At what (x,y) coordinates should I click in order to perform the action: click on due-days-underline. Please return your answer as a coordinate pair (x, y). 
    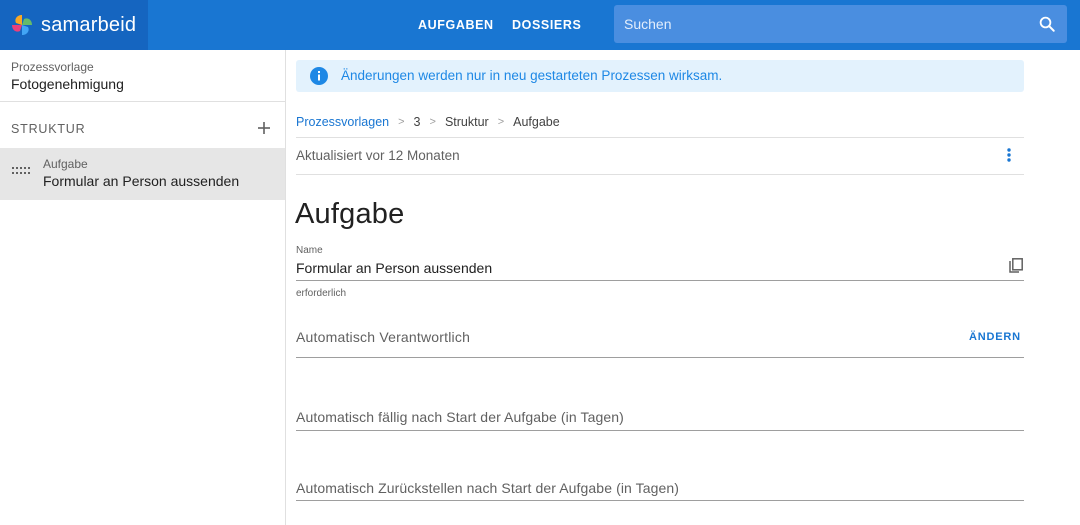
    Looking at the image, I should click on (660, 430).